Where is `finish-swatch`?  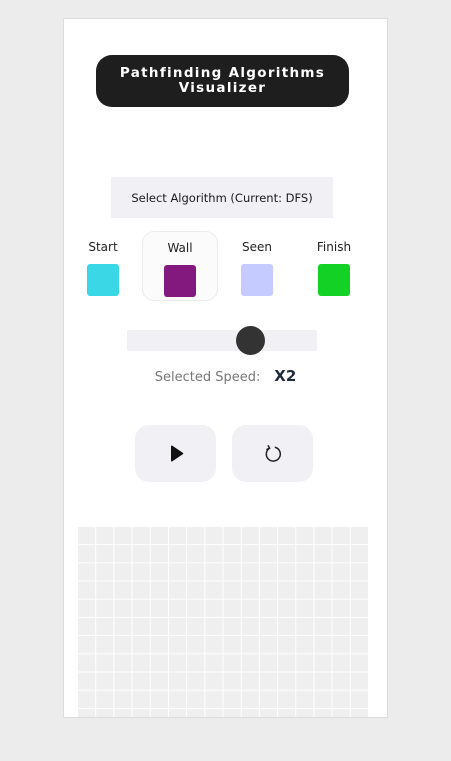
finish-swatch is located at coordinates (334, 280).